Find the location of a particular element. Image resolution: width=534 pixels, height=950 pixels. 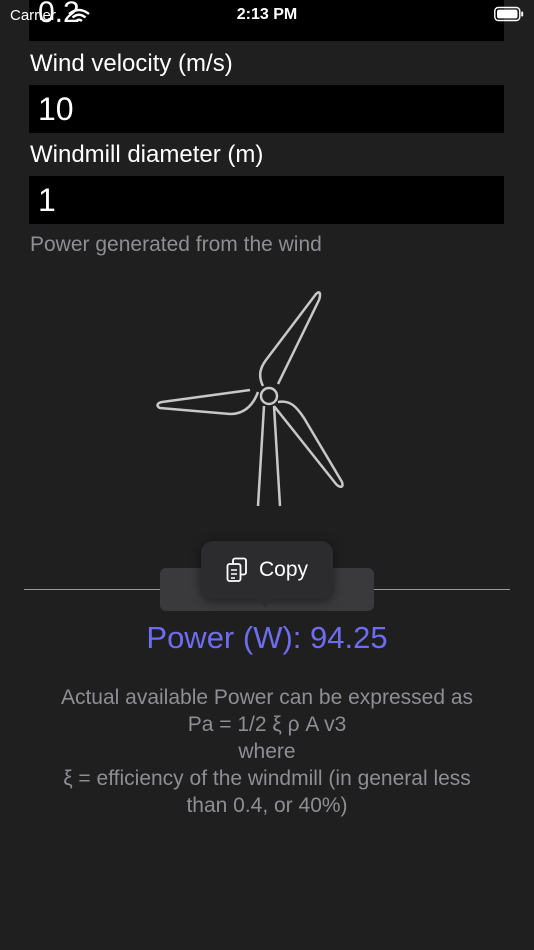

copy-menu-arrow is located at coordinates (265, 602).